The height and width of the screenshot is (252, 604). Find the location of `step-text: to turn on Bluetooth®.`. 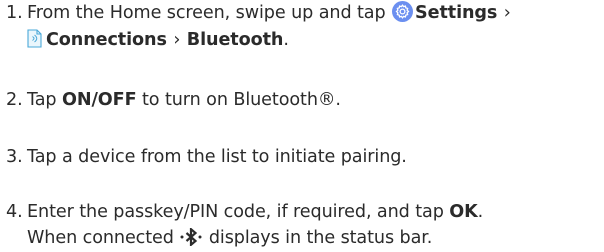

step-text: to turn on Bluetooth®. is located at coordinates (241, 100).